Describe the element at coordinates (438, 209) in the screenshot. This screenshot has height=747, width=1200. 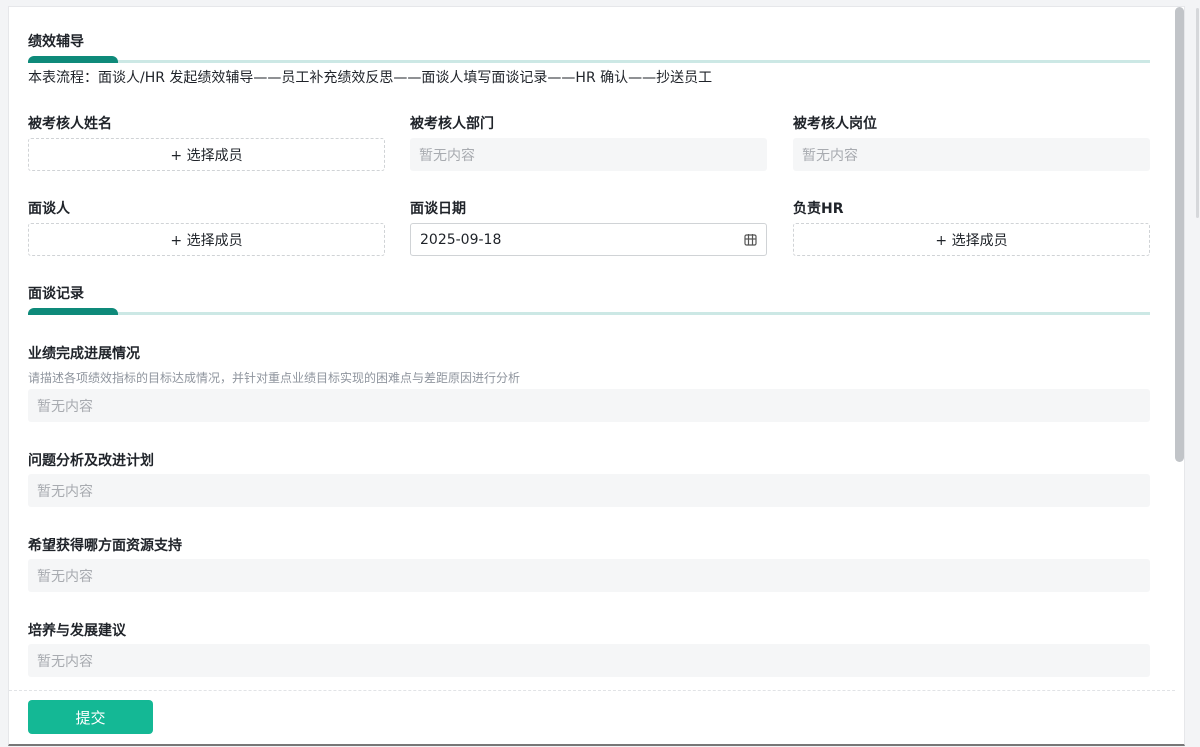
I see `field-label: 面谈日期` at that location.